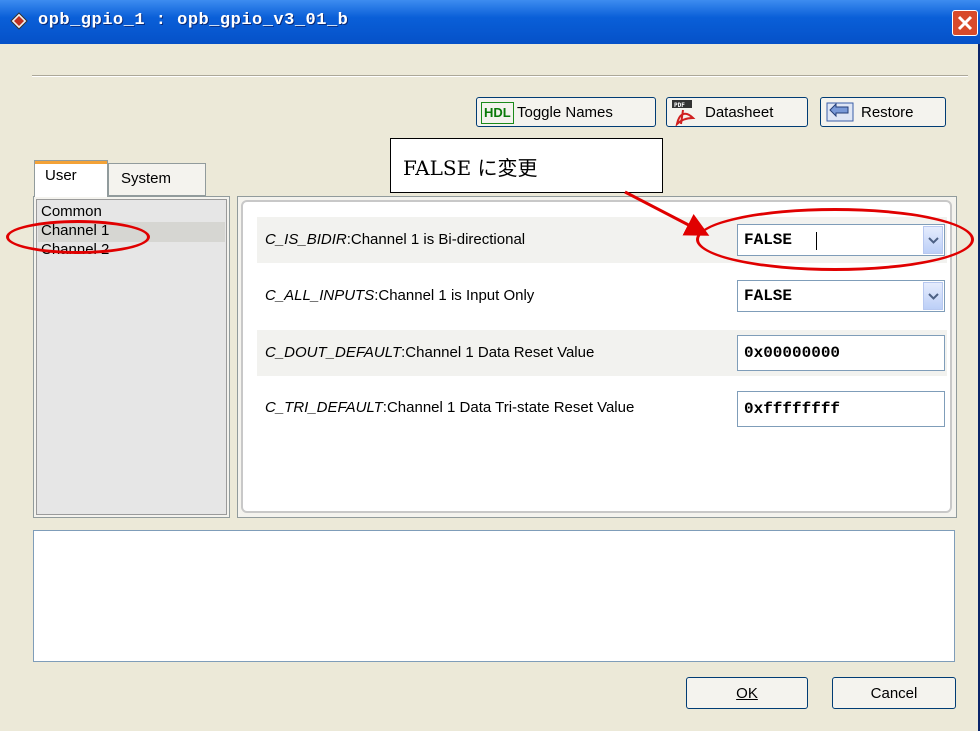 The image size is (980, 731). I want to click on annotation-arrow, so click(667, 213).